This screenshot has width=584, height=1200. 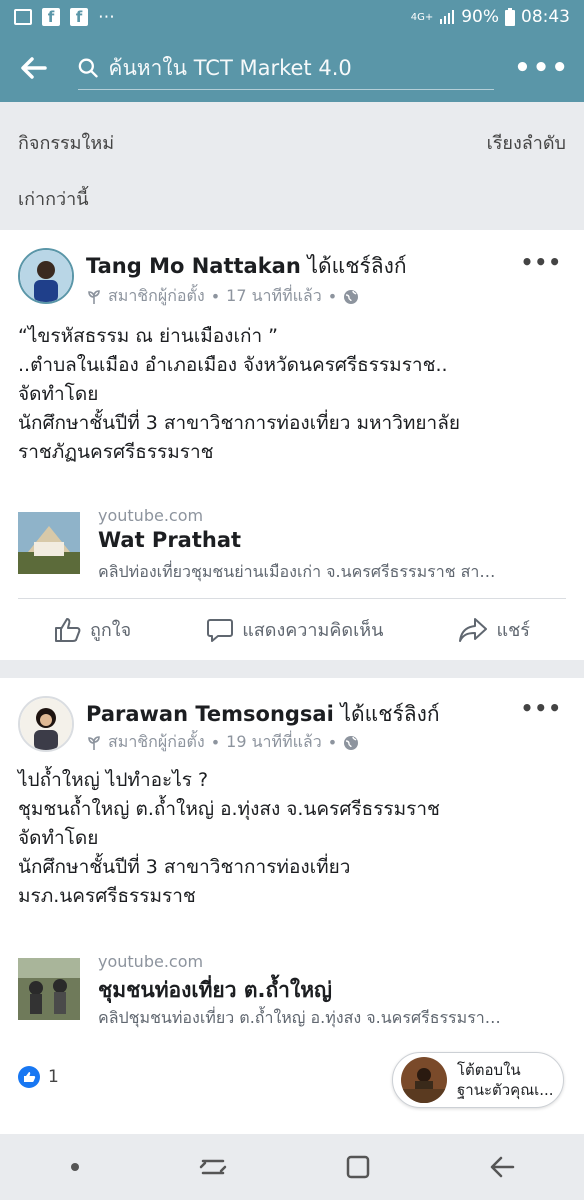 I want to click on search-bar, so click(x=286, y=68).